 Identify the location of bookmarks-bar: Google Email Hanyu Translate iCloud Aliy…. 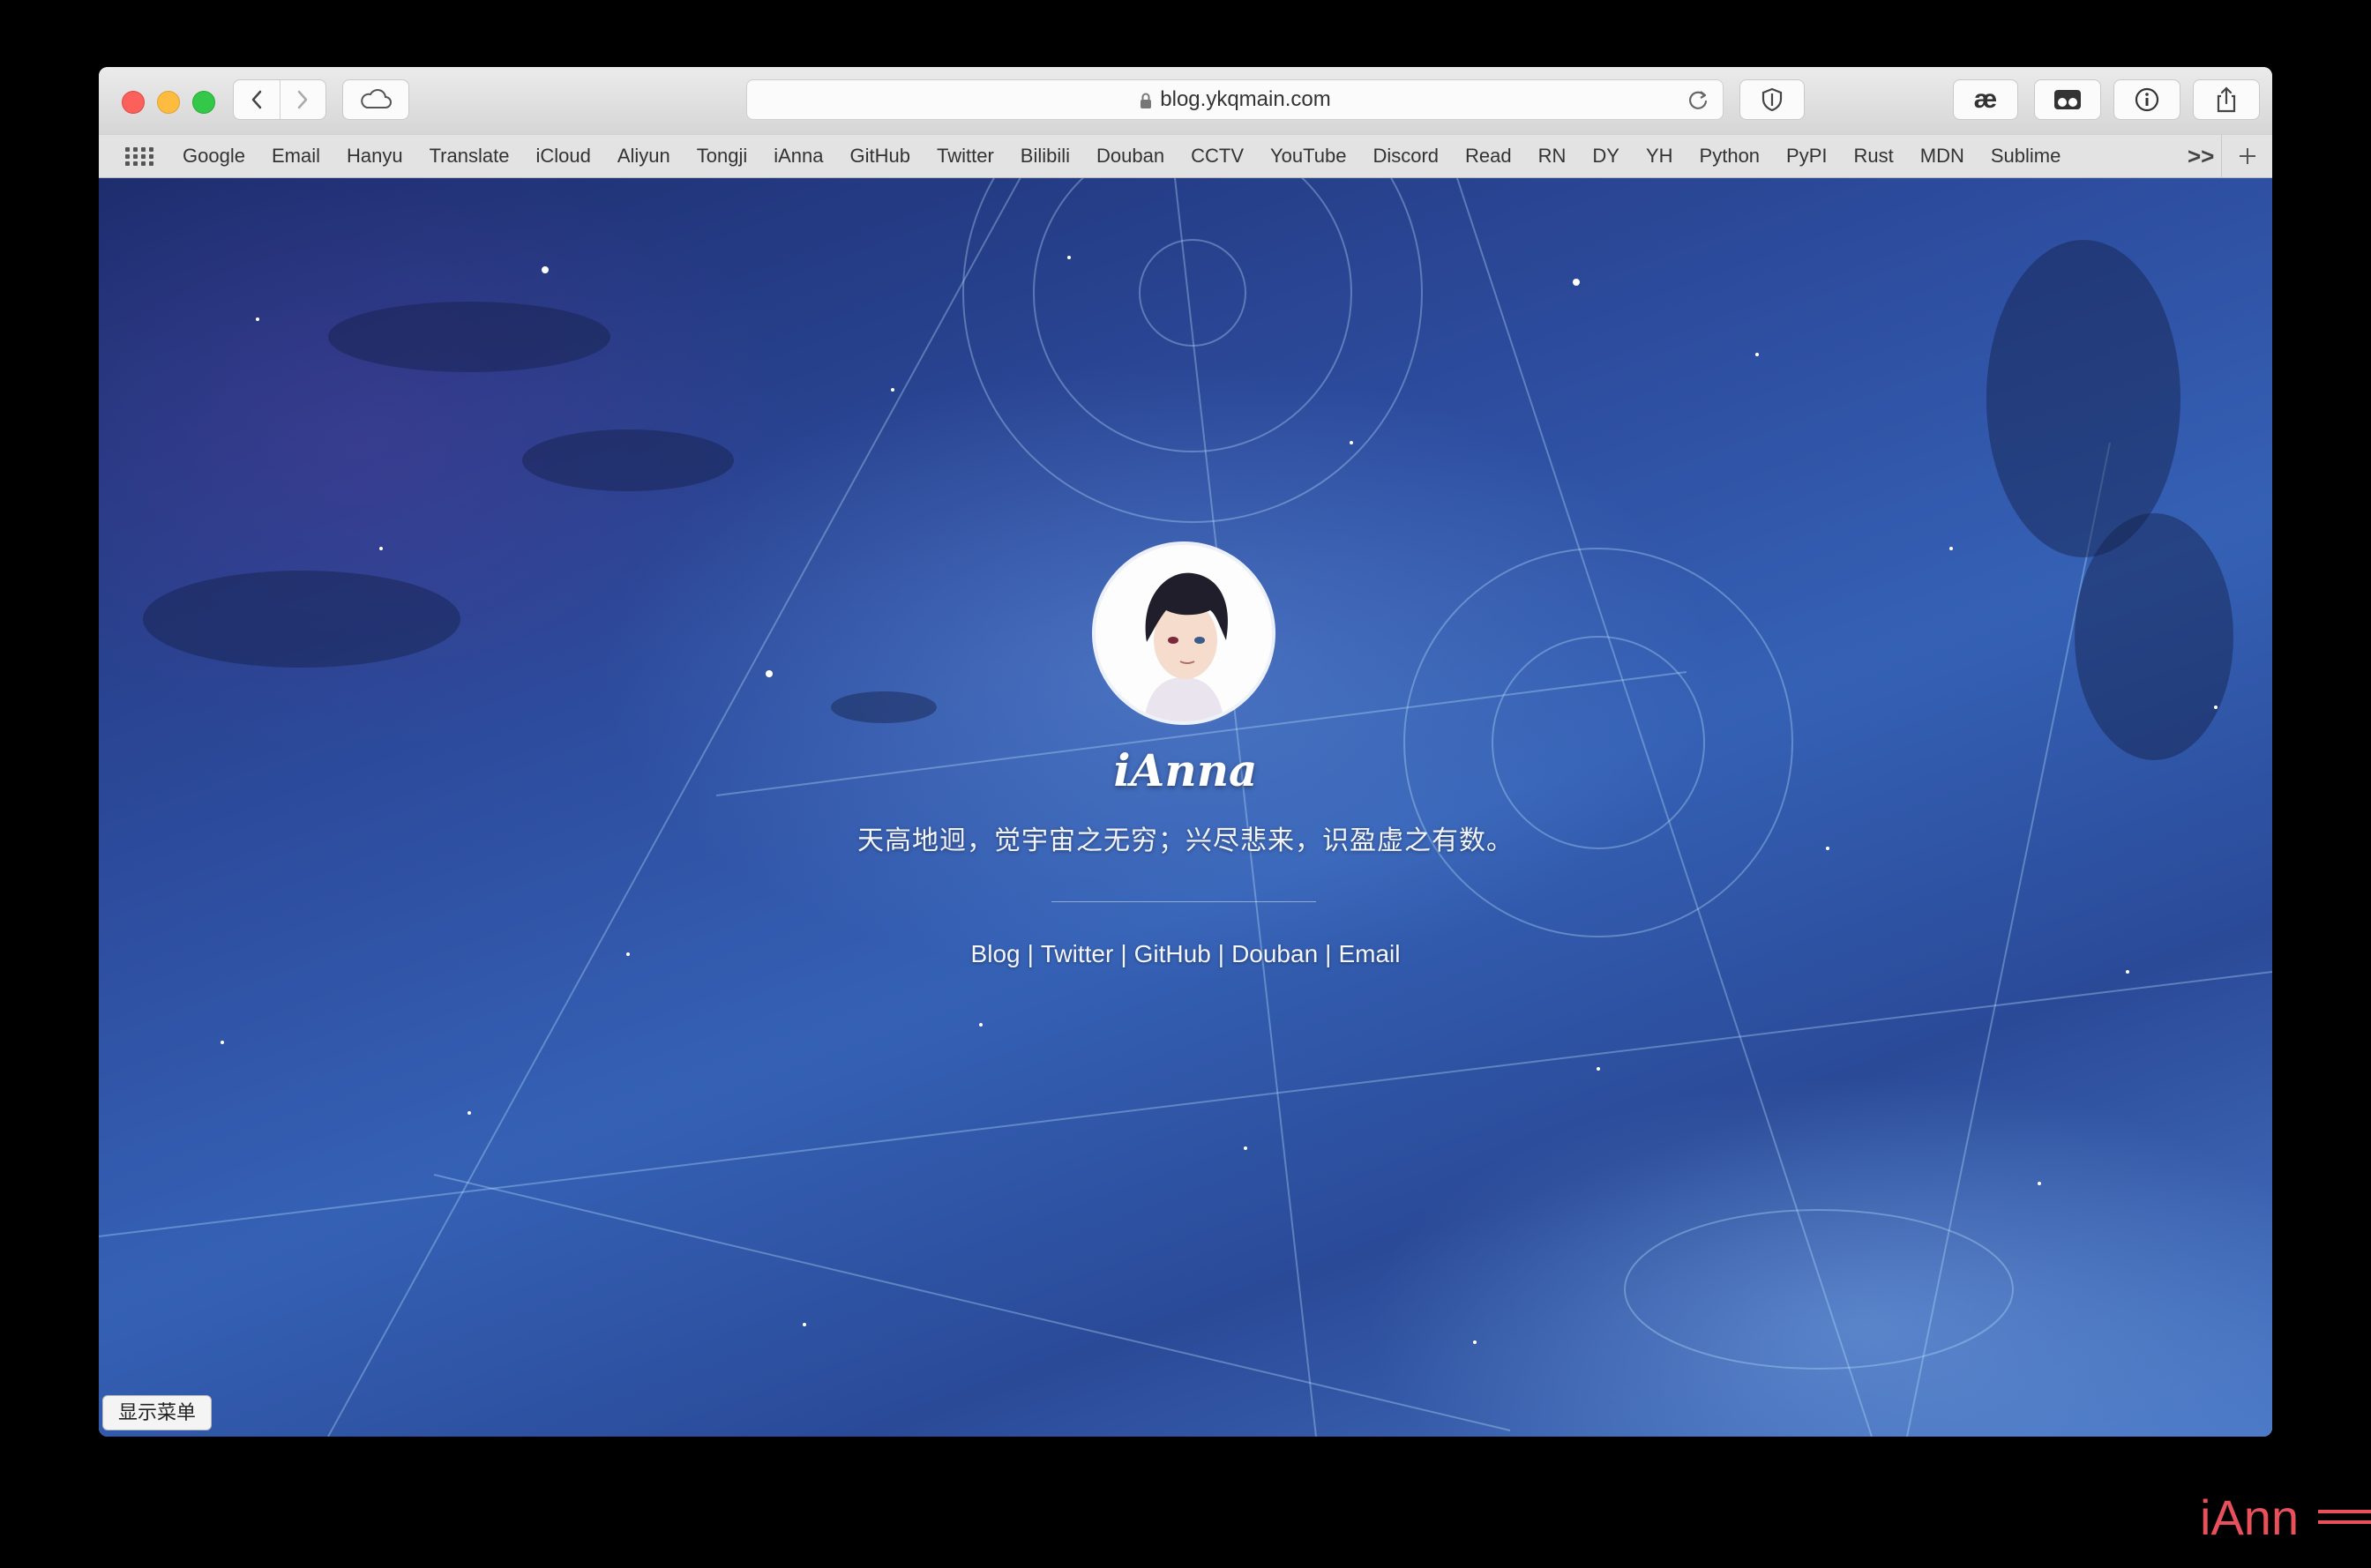
(1185, 156).